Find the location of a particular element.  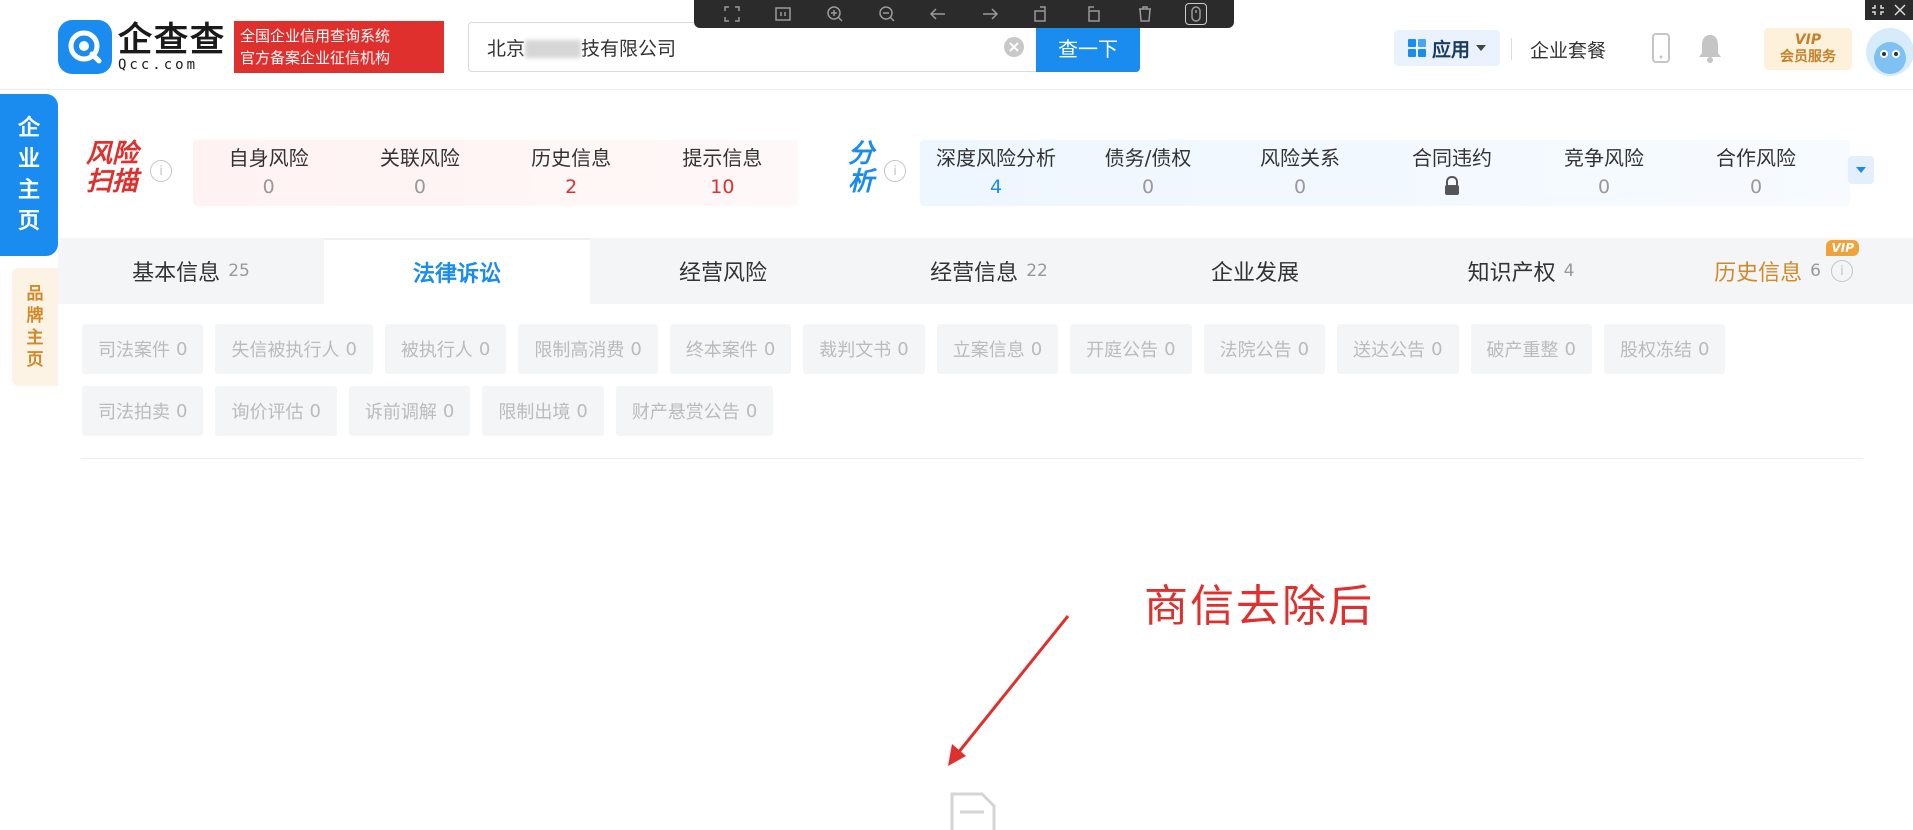

qcc-logo-icon is located at coordinates (85, 47).